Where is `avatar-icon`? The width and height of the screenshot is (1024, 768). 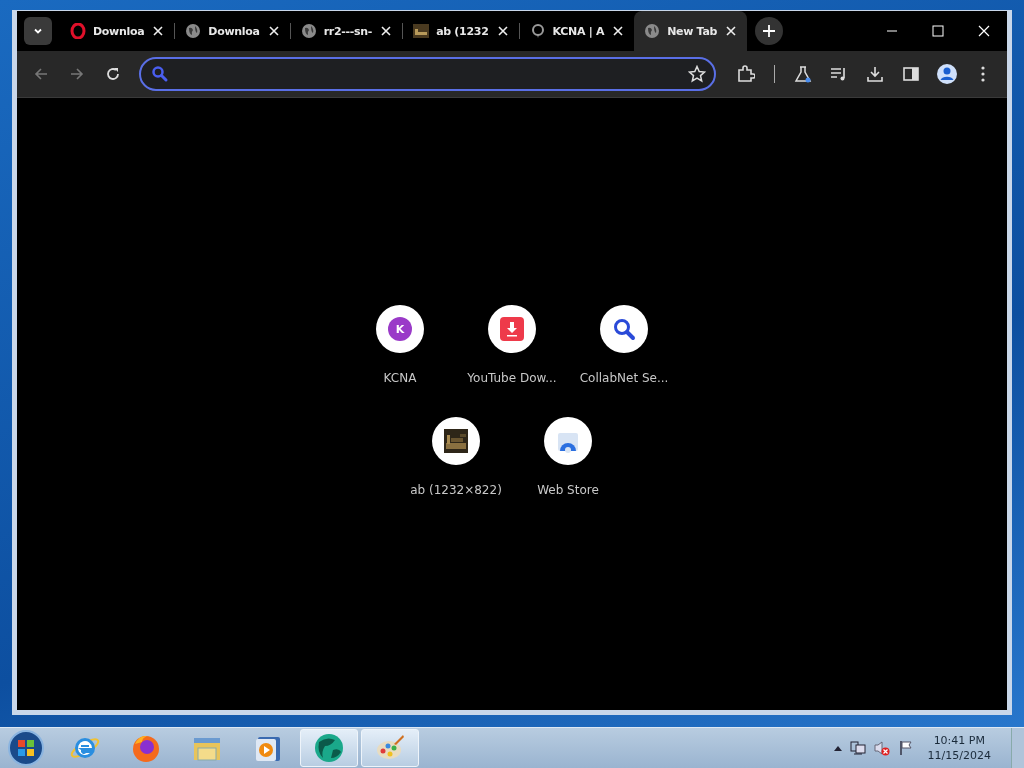
avatar-icon is located at coordinates (947, 74).